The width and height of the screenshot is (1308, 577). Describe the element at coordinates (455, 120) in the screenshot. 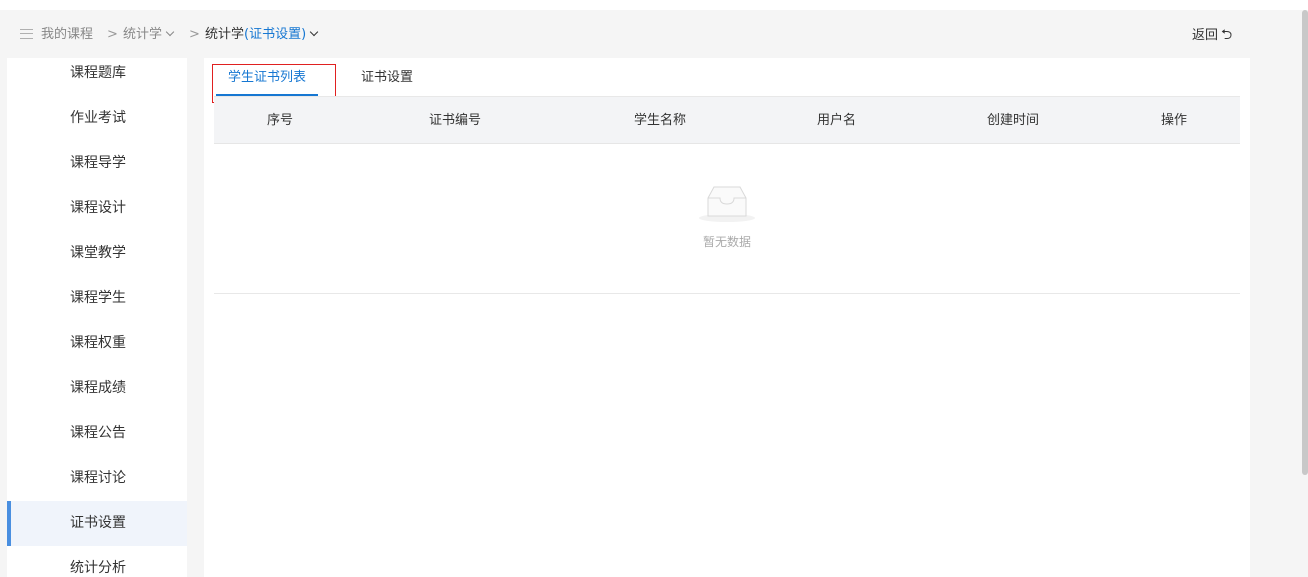

I see `column-header-certificate-number: 证书编号` at that location.